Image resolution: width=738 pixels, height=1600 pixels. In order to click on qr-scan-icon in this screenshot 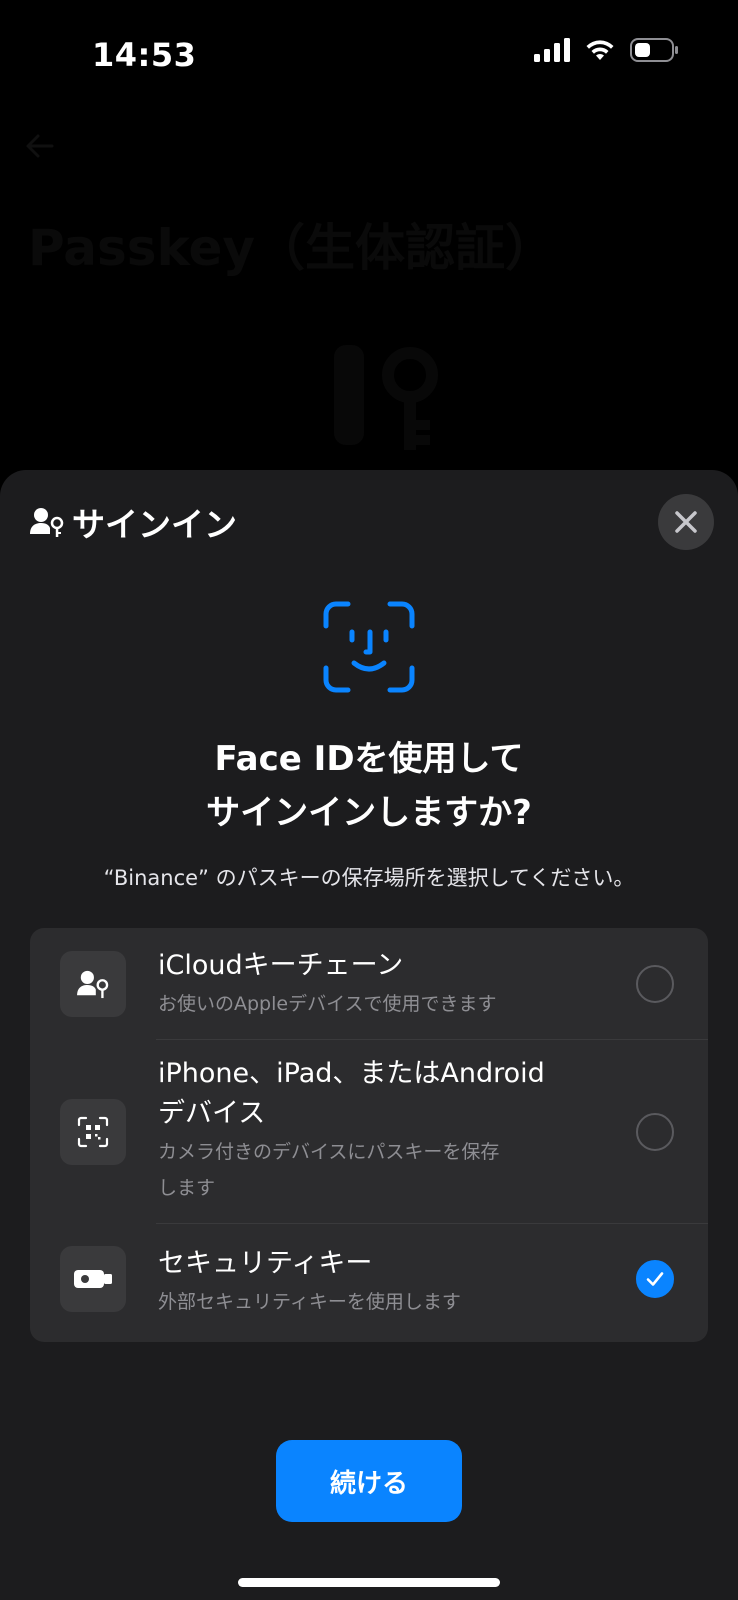, I will do `click(93, 1132)`.